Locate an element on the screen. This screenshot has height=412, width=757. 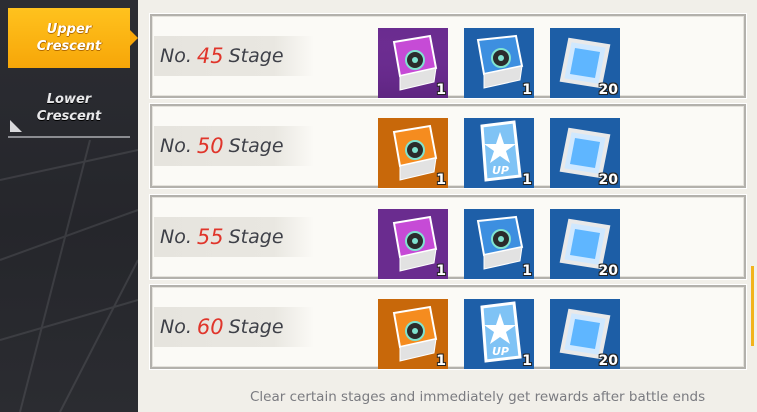
sidebar-texture is located at coordinates (69, 276).